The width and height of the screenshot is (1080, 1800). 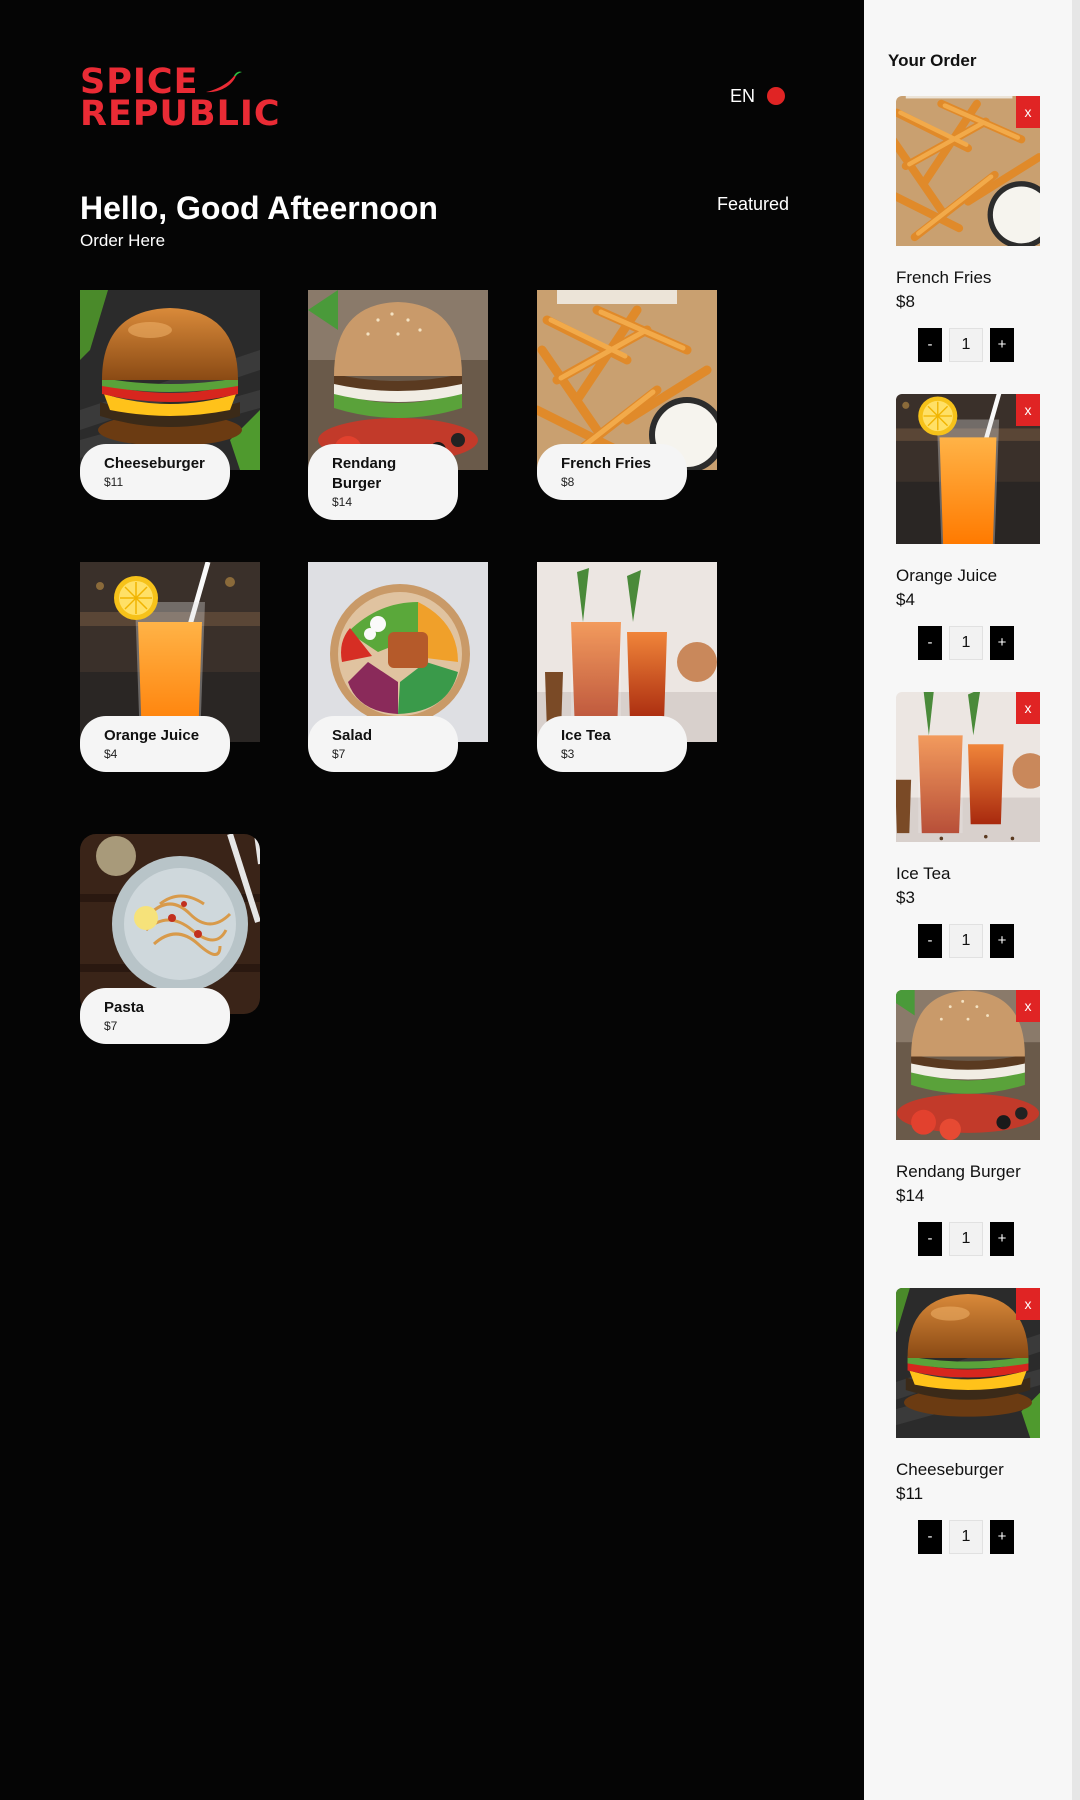 What do you see at coordinates (627, 652) in the screenshot?
I see `ice-tea-image` at bounding box center [627, 652].